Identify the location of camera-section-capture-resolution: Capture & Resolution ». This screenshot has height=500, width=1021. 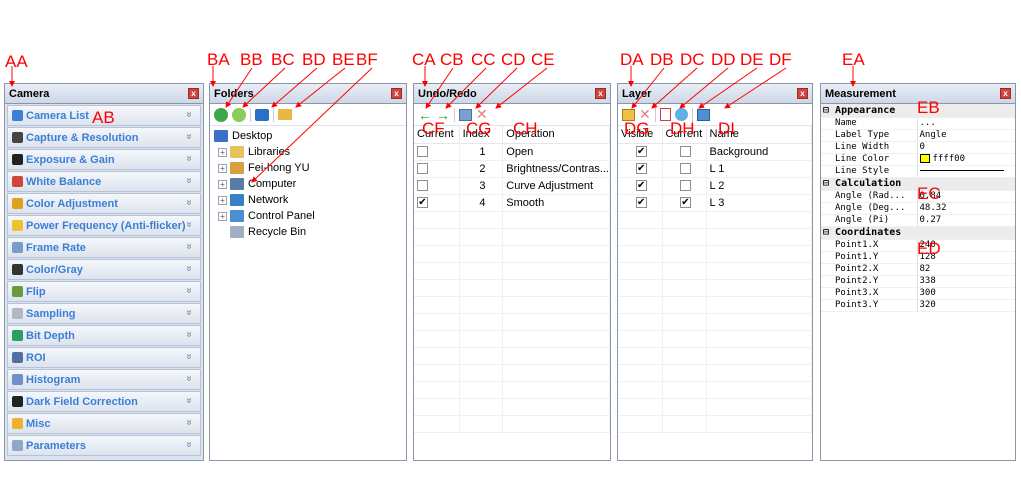
(104, 137).